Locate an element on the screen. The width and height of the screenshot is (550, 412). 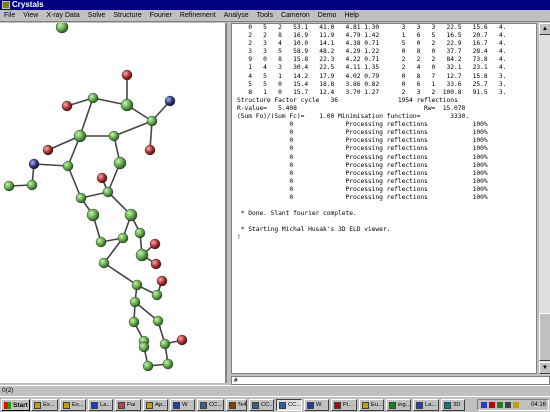
tray-antivirus-icon is located at coordinates (500, 405).